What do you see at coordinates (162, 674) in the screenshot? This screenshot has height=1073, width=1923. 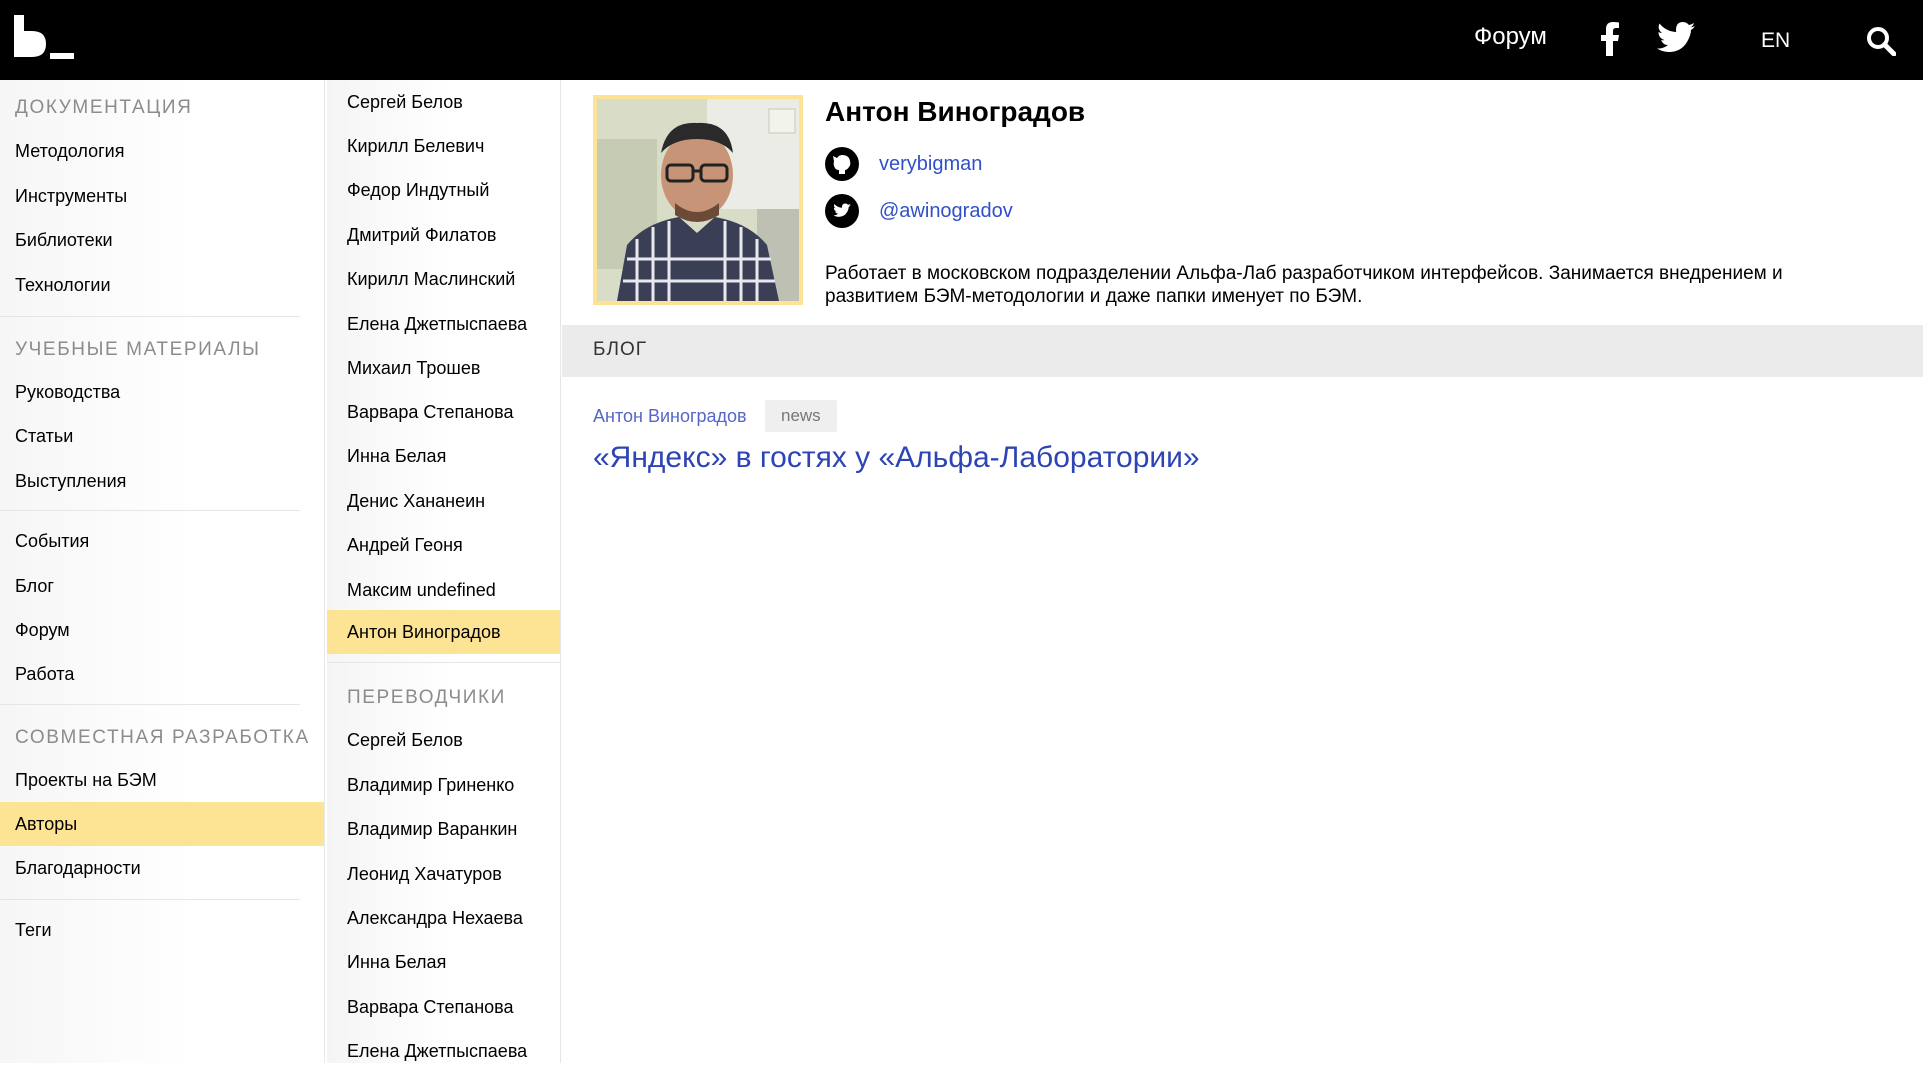 I see `nav-item-jobs: Работа` at bounding box center [162, 674].